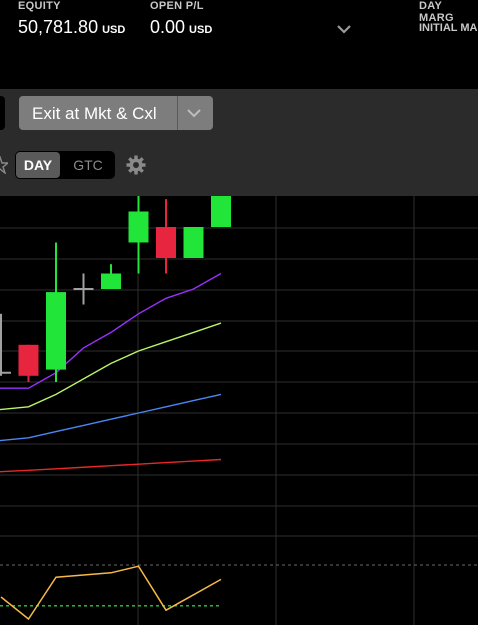 This screenshot has height=625, width=478. I want to click on open-pl-value: 0.00 USD, so click(181, 27).